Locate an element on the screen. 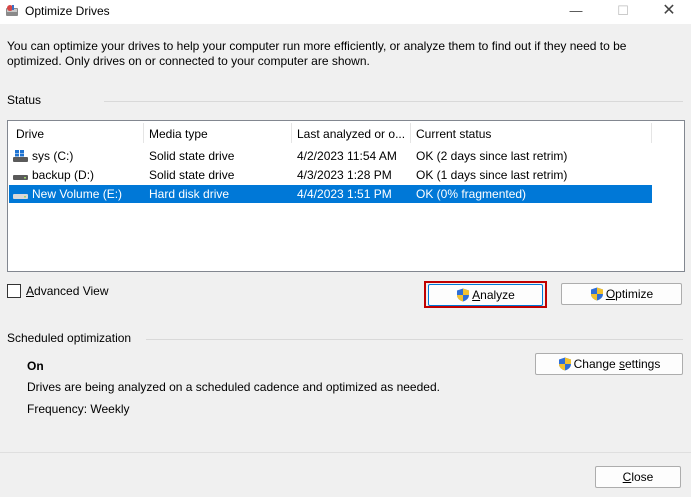 Image resolution: width=691 pixels, height=497 pixels. window-title: Optimize Drives is located at coordinates (67, 11).